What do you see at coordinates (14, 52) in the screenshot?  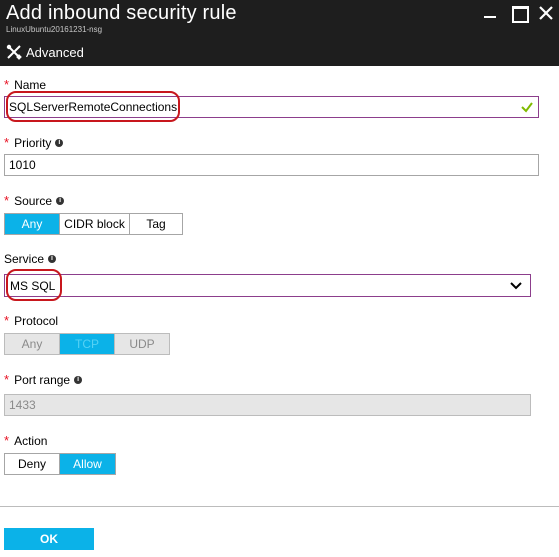 I see `wrench-screwdriver-icon` at bounding box center [14, 52].